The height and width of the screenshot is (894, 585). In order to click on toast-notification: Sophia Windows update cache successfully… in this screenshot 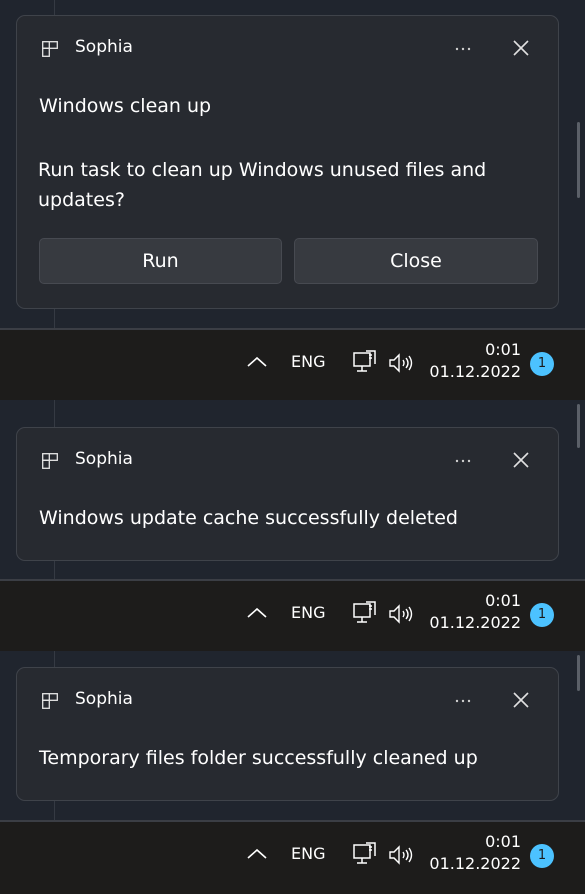, I will do `click(287, 494)`.